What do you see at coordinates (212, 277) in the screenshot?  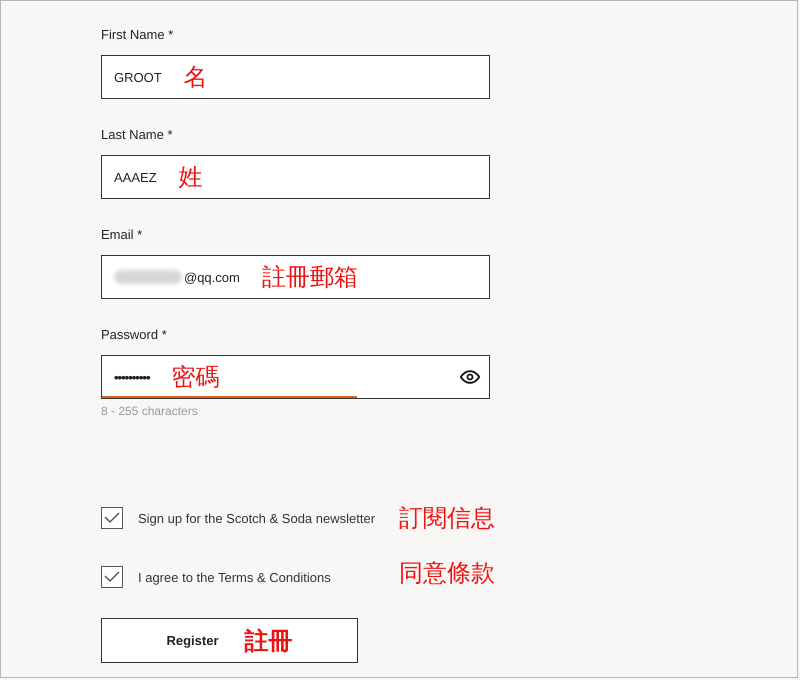 I see `field-value: @qq.com` at bounding box center [212, 277].